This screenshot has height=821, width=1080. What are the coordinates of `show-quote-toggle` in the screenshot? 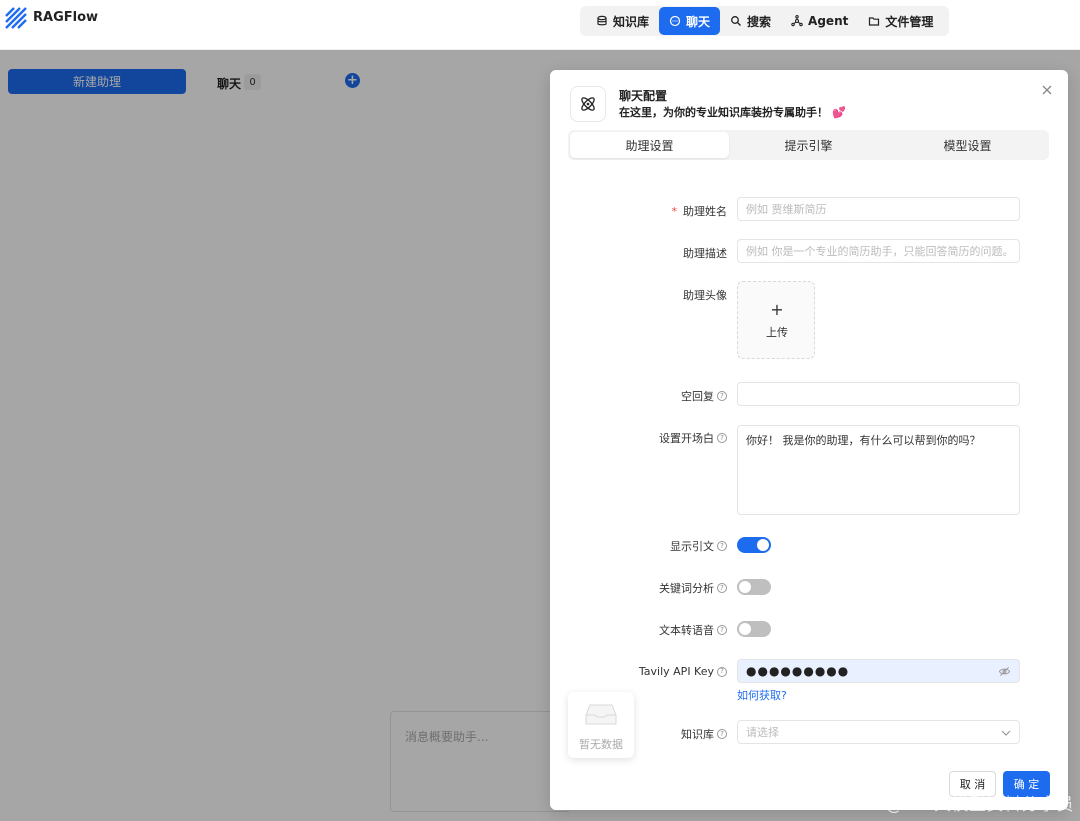 It's located at (754, 545).